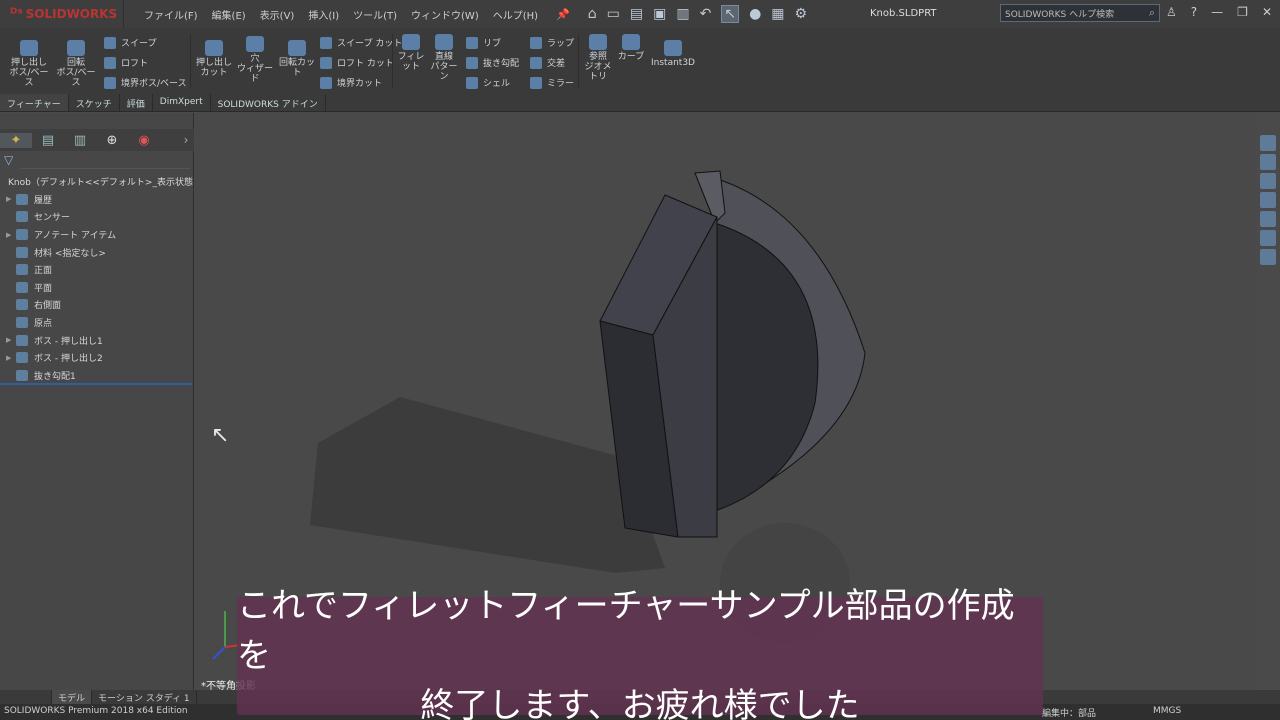 The width and height of the screenshot is (1280, 720). I want to click on tree-item-history: ▶ 履歴, so click(96, 200).